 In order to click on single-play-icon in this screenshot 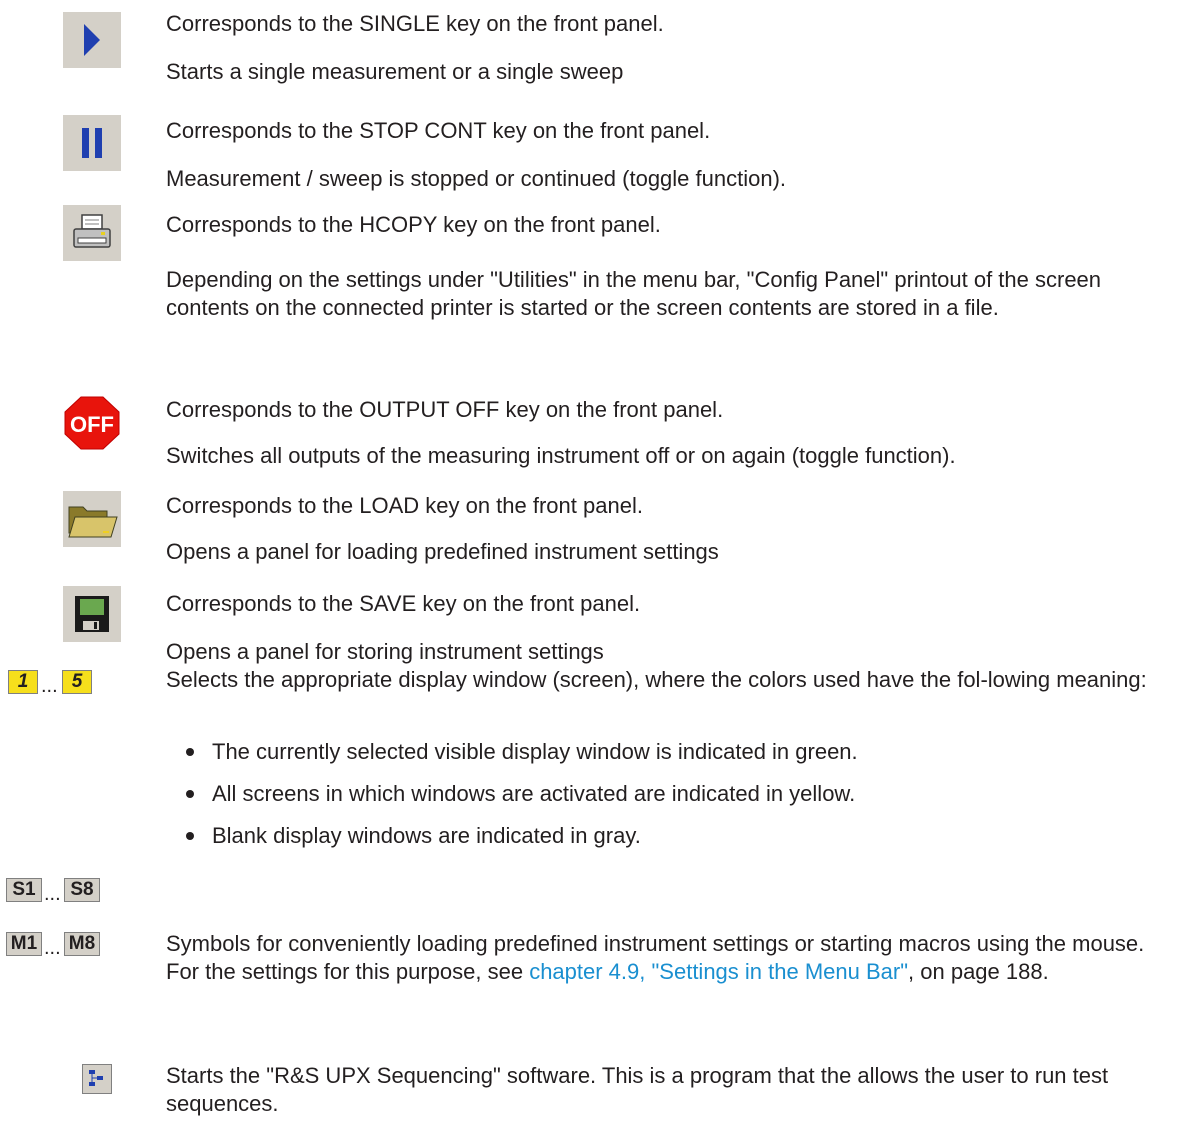, I will do `click(92, 40)`.